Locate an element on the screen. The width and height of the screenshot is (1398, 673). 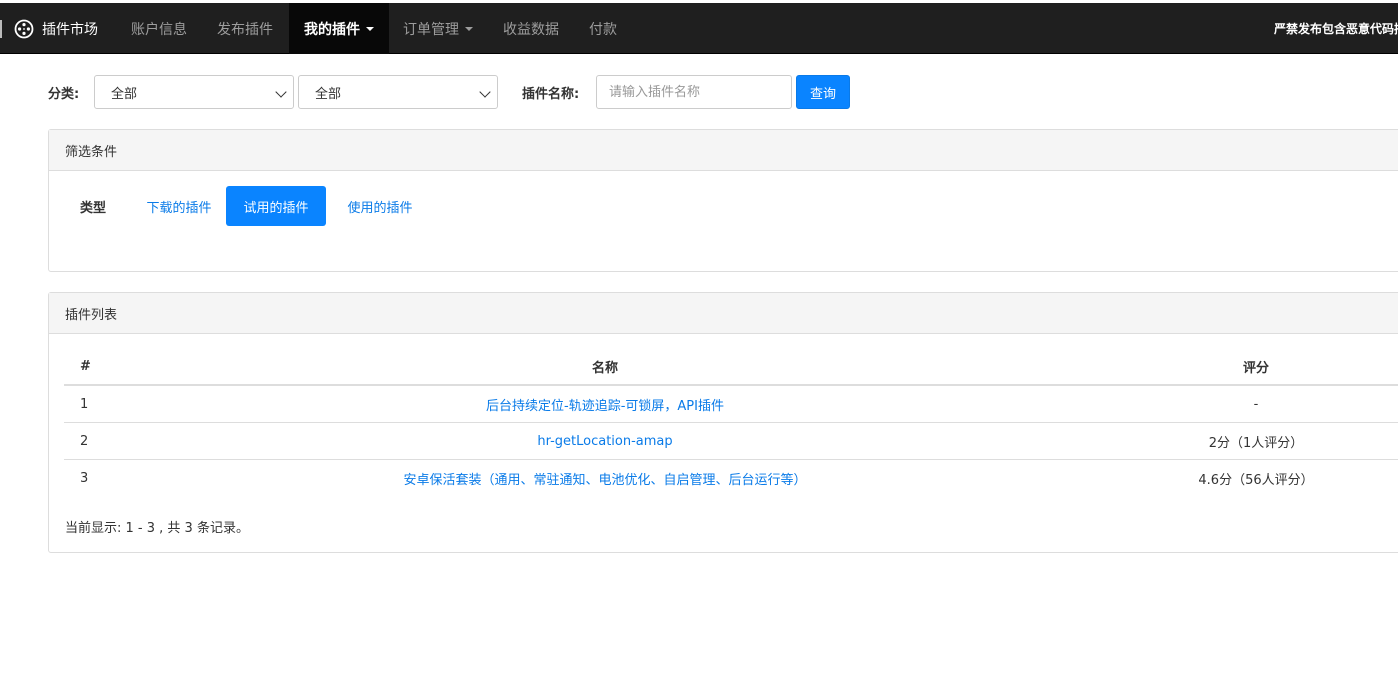
nav-item-payment: 付款 is located at coordinates (603, 28).